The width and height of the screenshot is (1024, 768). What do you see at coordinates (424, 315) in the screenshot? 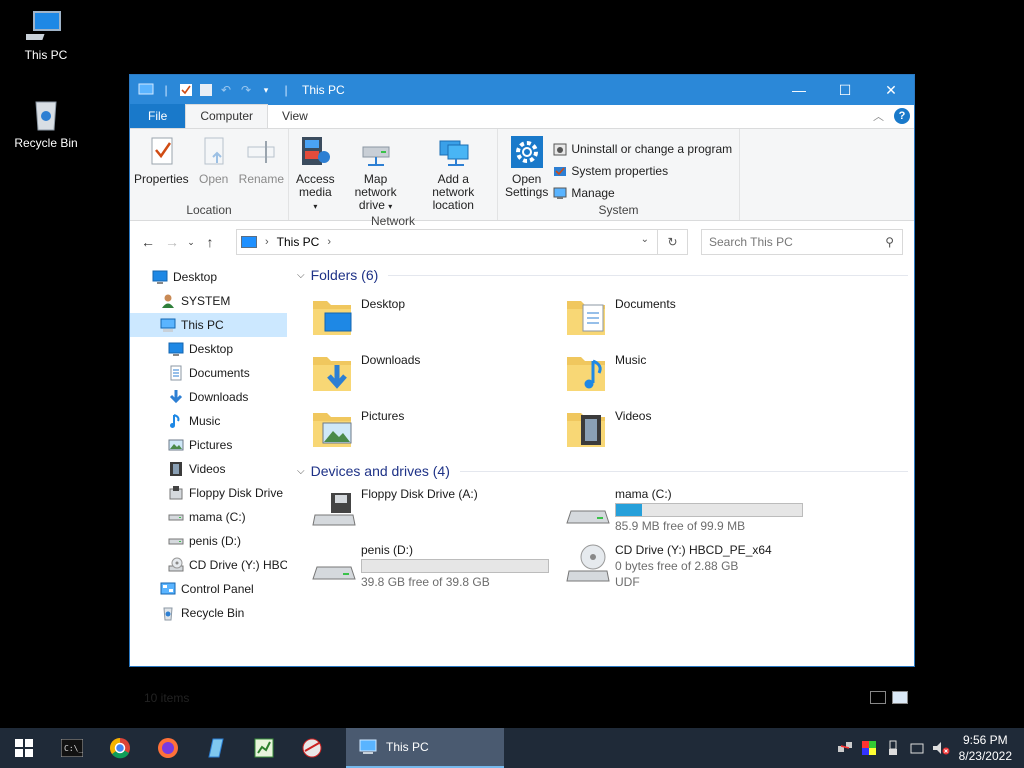
I see `folder-item: Desktop` at bounding box center [424, 315].